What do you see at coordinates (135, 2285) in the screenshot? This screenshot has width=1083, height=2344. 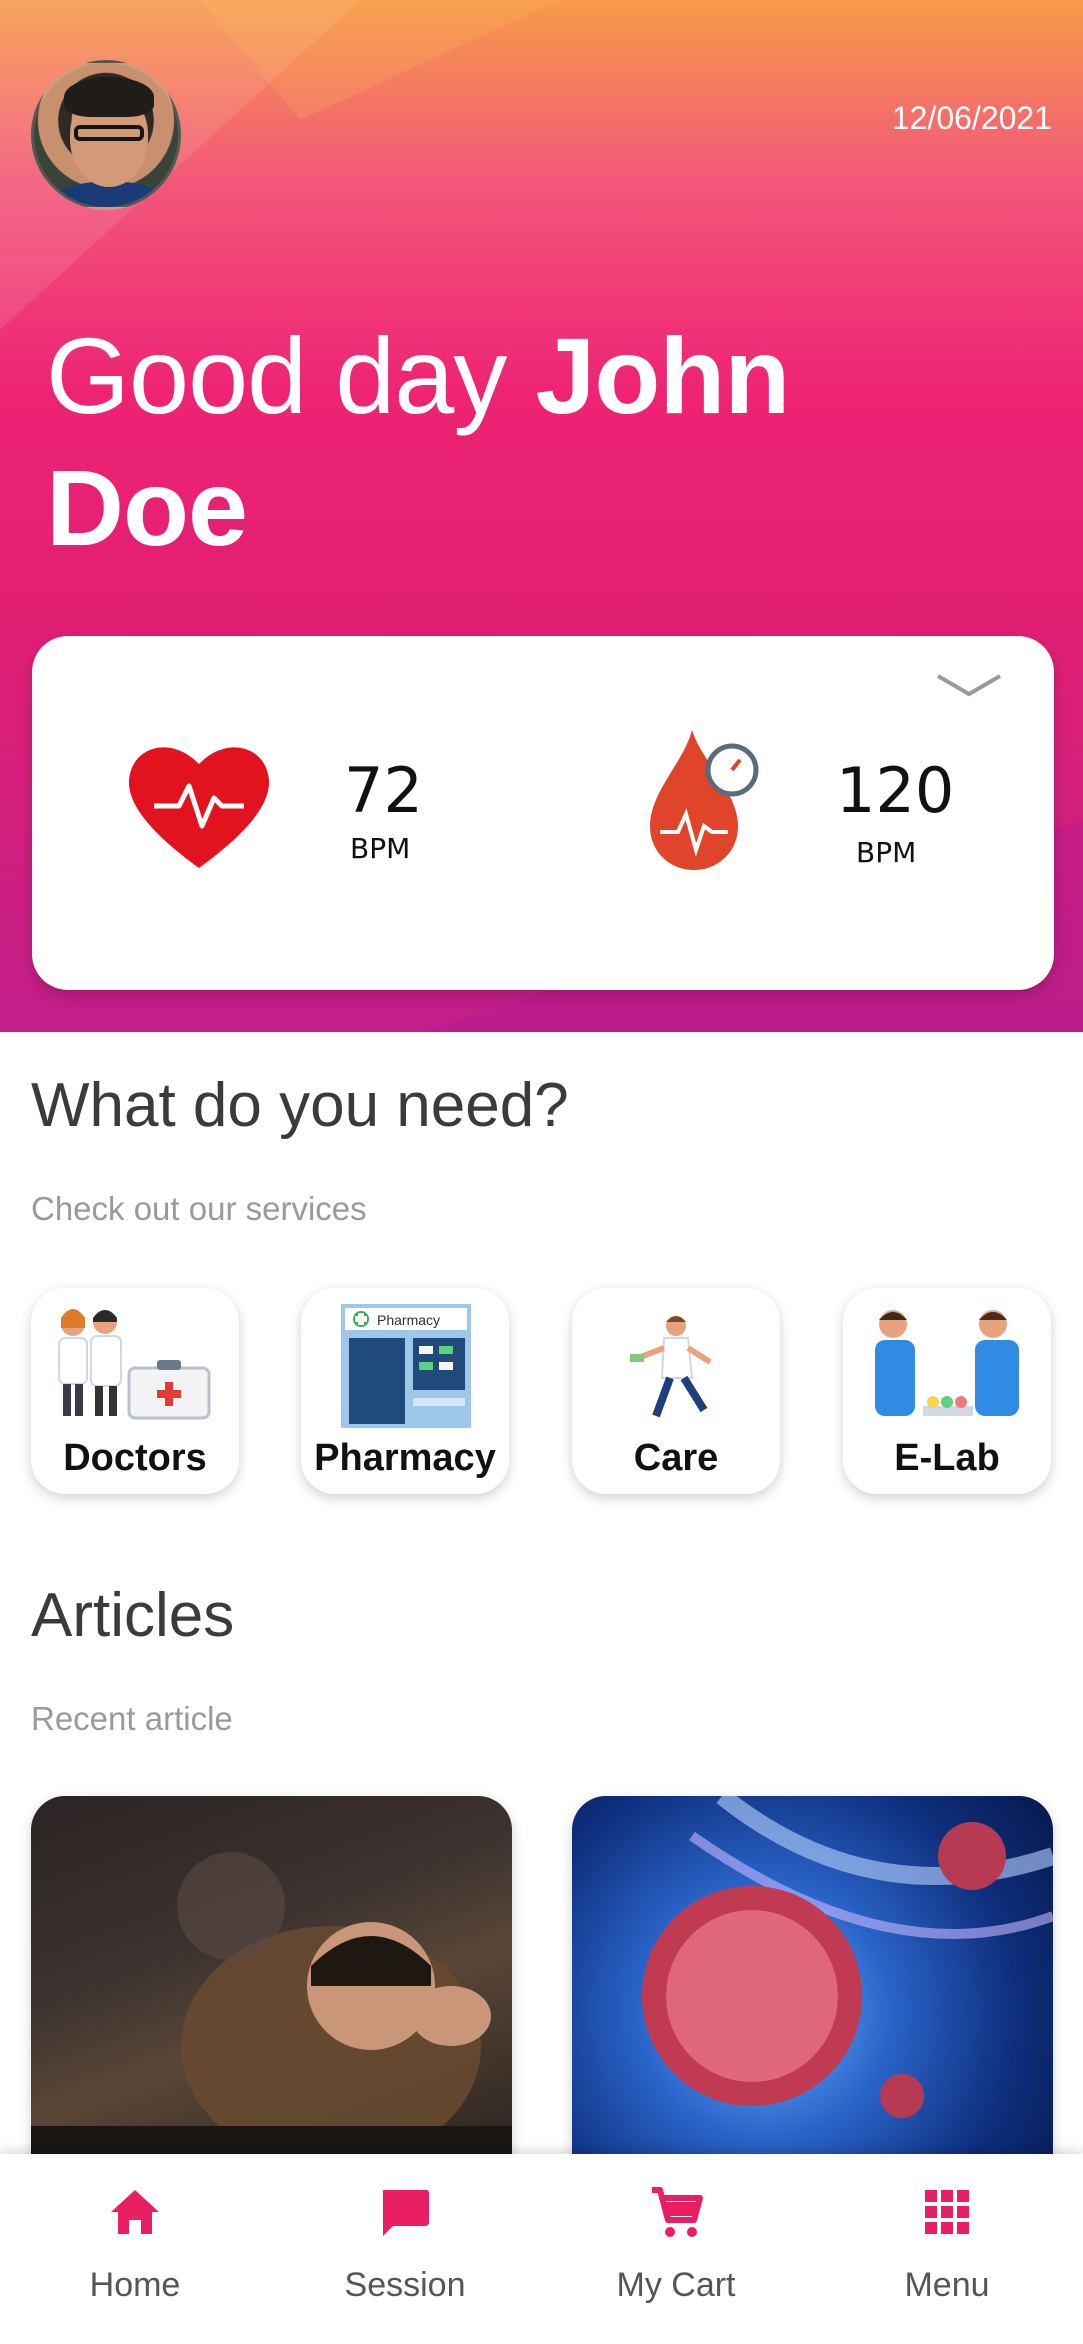 I see `nav-label-home: Home` at bounding box center [135, 2285].